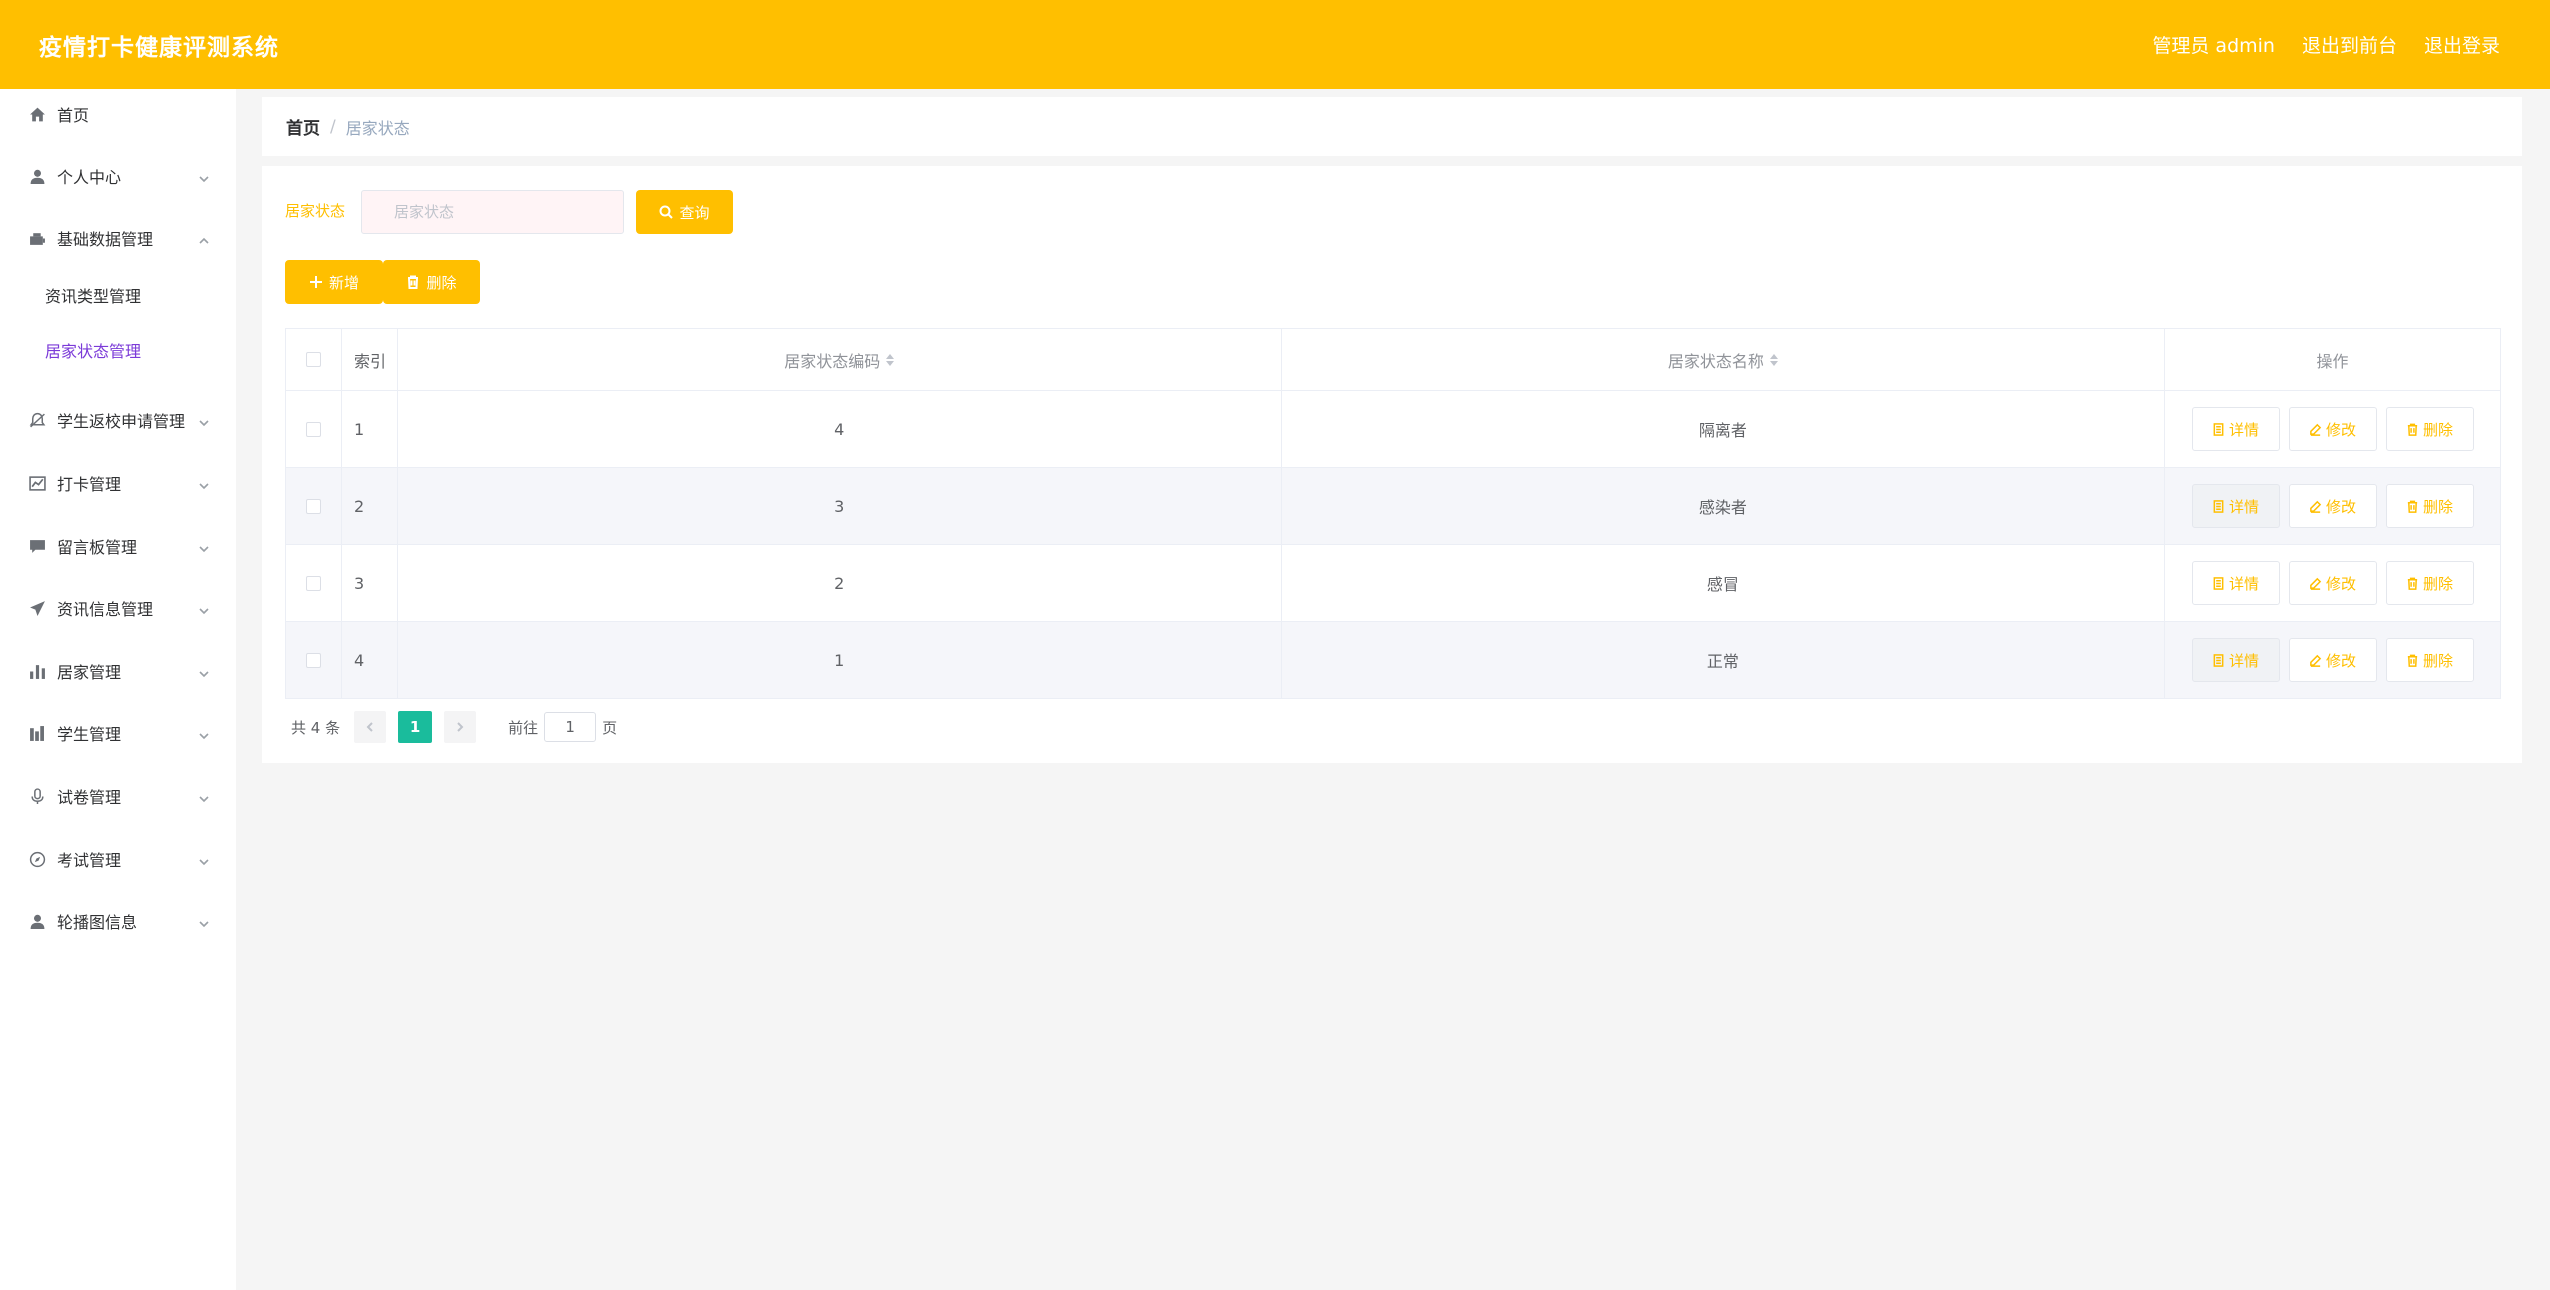 The width and height of the screenshot is (2550, 1290). What do you see at coordinates (37, 671) in the screenshot?
I see `bar-chart-icon` at bounding box center [37, 671].